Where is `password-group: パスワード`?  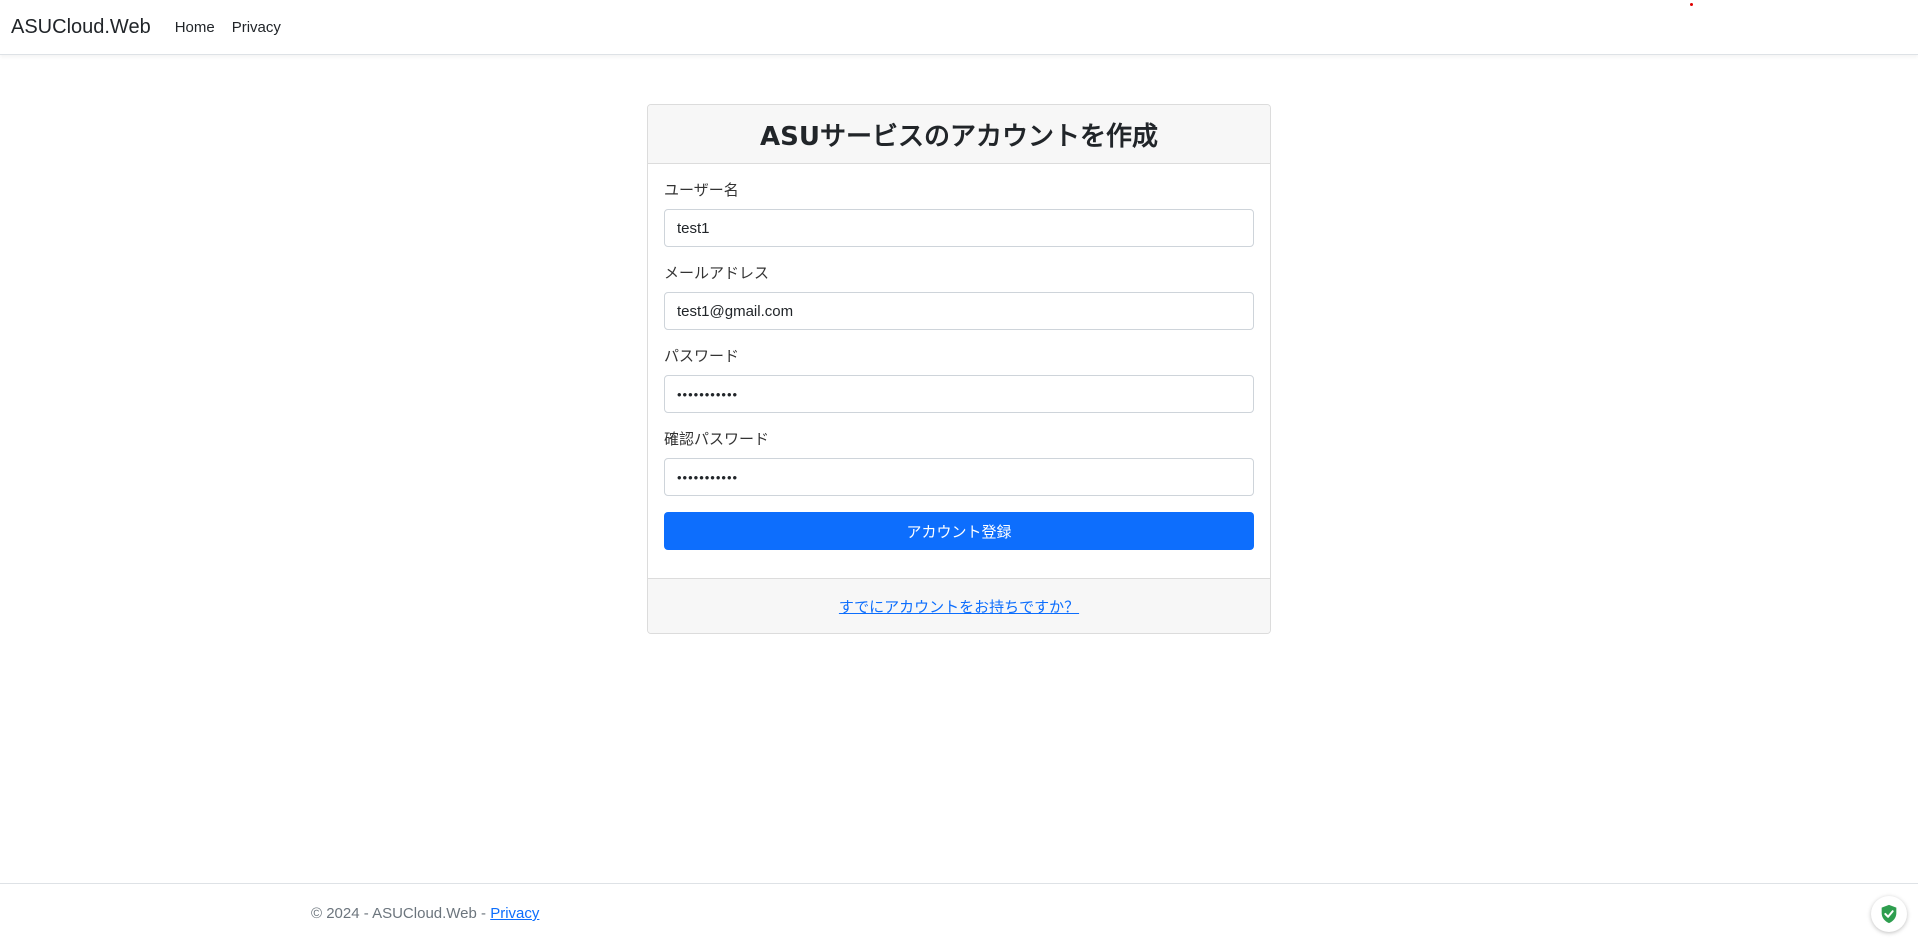 password-group: パスワード is located at coordinates (959, 379).